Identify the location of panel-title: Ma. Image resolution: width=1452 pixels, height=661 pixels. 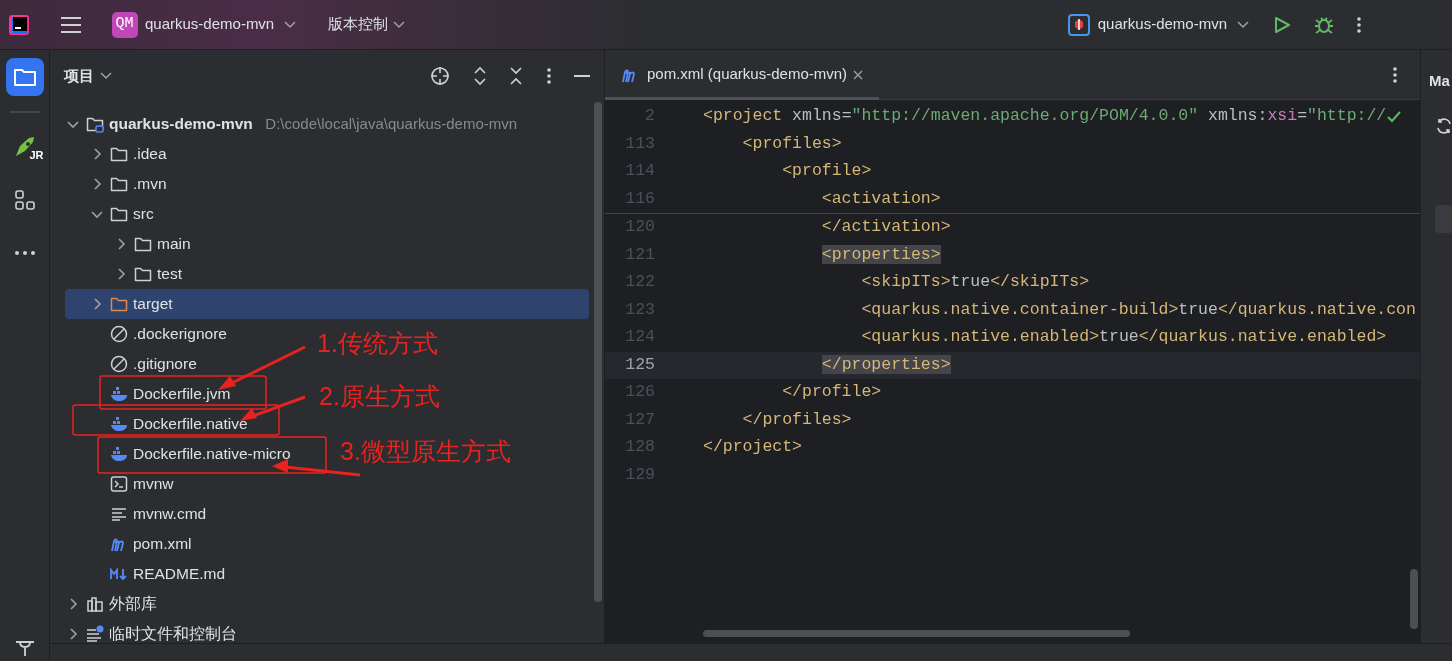
(1439, 81).